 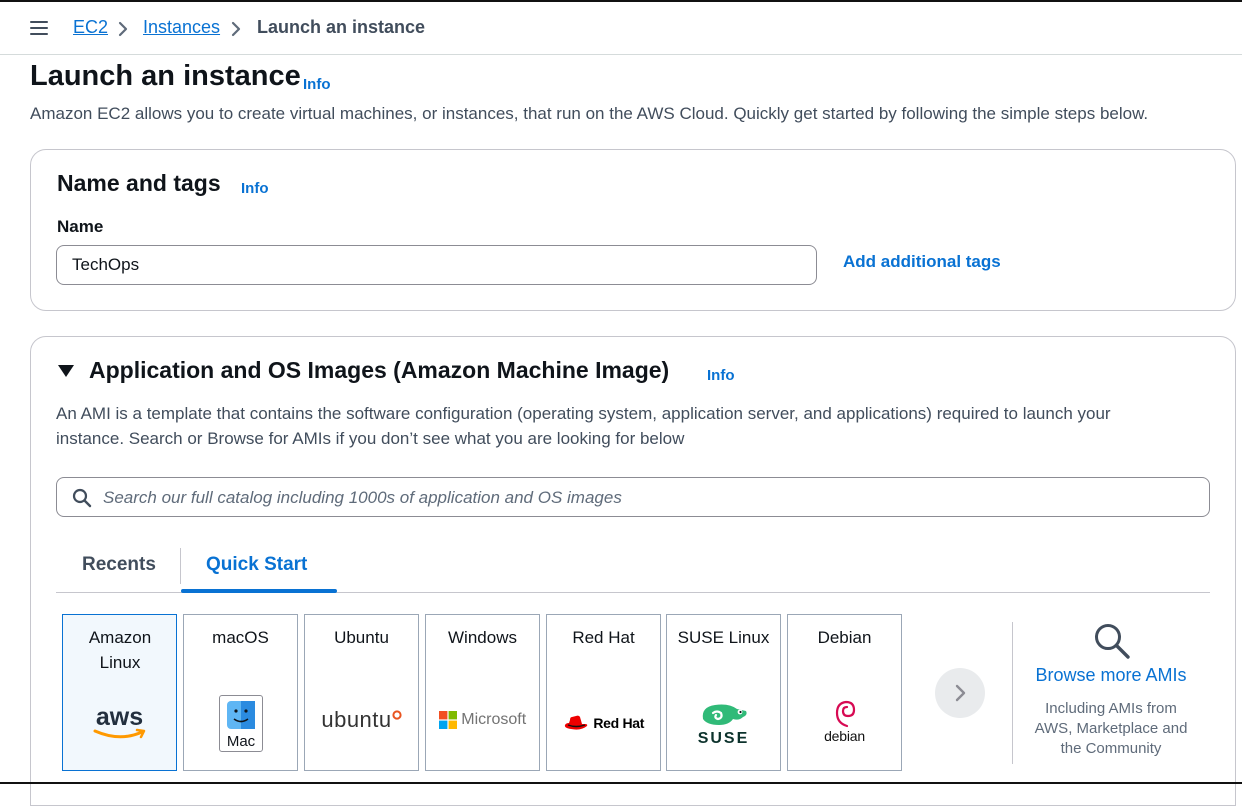 I want to click on ami-tile-debian: Debian debian, so click(x=844, y=692).